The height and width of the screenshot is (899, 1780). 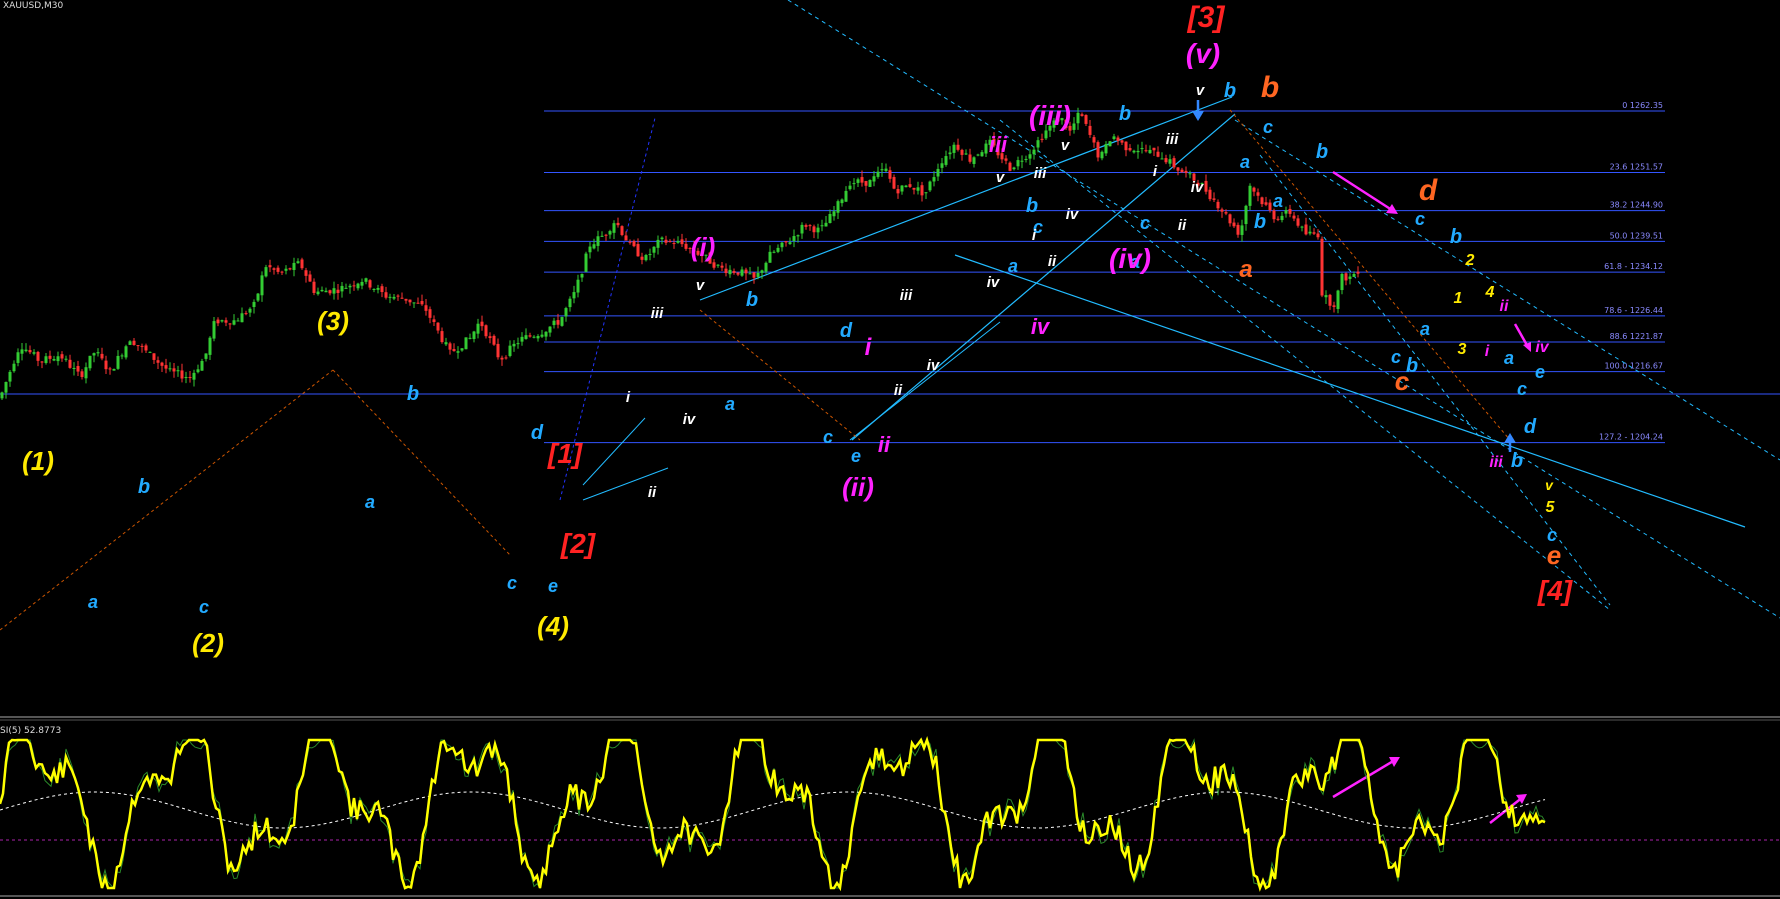 What do you see at coordinates (1490, 292) in the screenshot?
I see `wave-sublabel: 4` at bounding box center [1490, 292].